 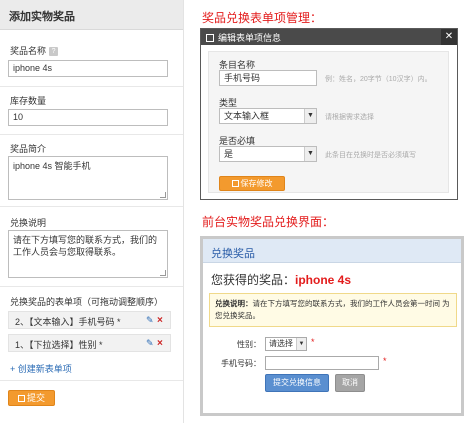 I want to click on redeem-textarea: 请在下方填写您的联系方式，我们的工作人员会与您取得联系。, so click(x=88, y=254).